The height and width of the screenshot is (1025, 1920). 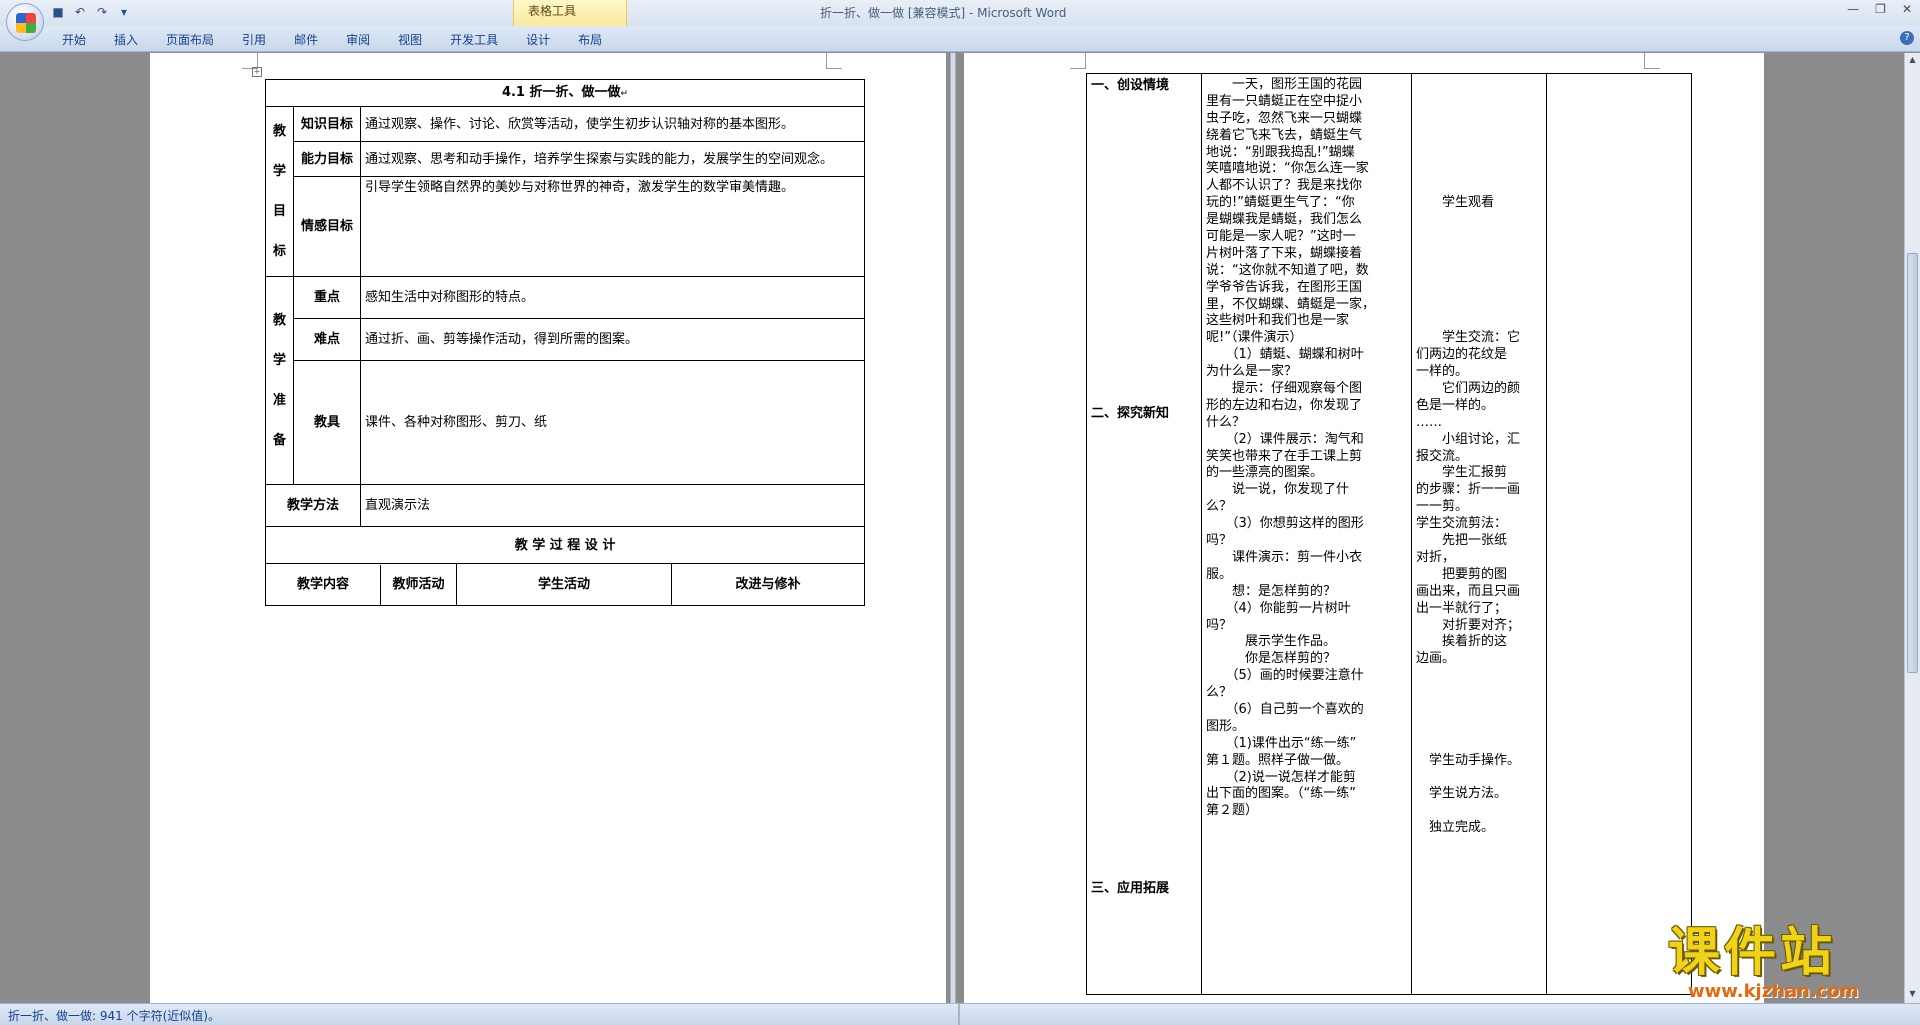 I want to click on quick-access-toolbar: ■ ↶ ↷ ▾, so click(x=91, y=12).